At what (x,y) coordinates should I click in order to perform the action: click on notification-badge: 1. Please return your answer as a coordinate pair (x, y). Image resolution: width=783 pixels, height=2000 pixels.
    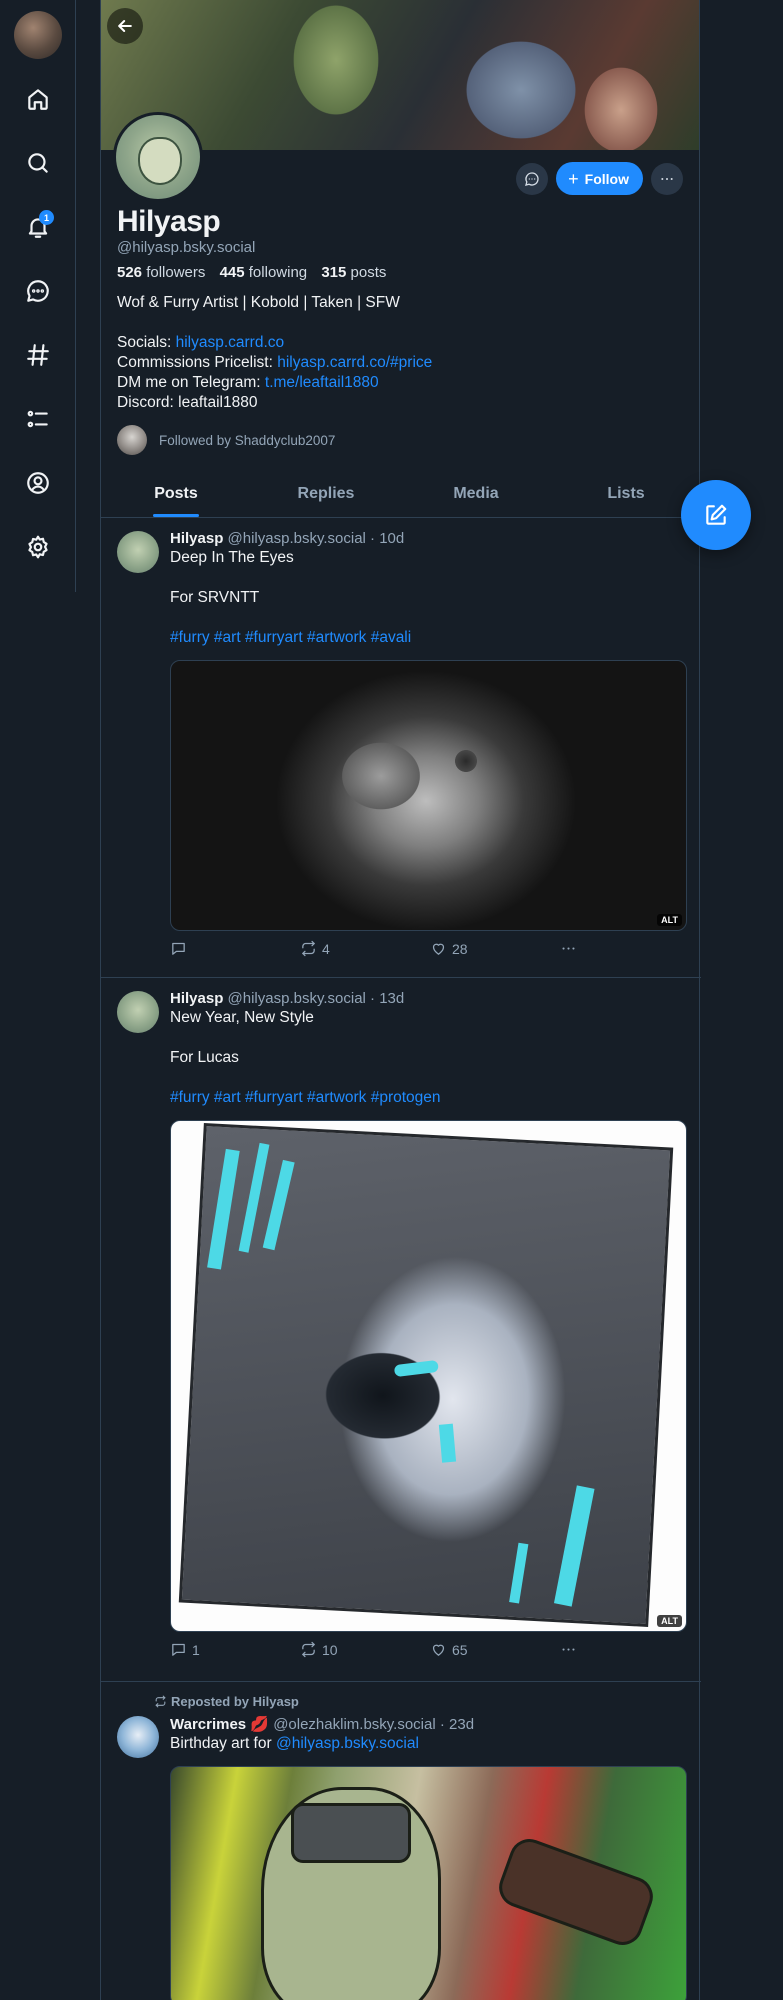
    Looking at the image, I should click on (46, 217).